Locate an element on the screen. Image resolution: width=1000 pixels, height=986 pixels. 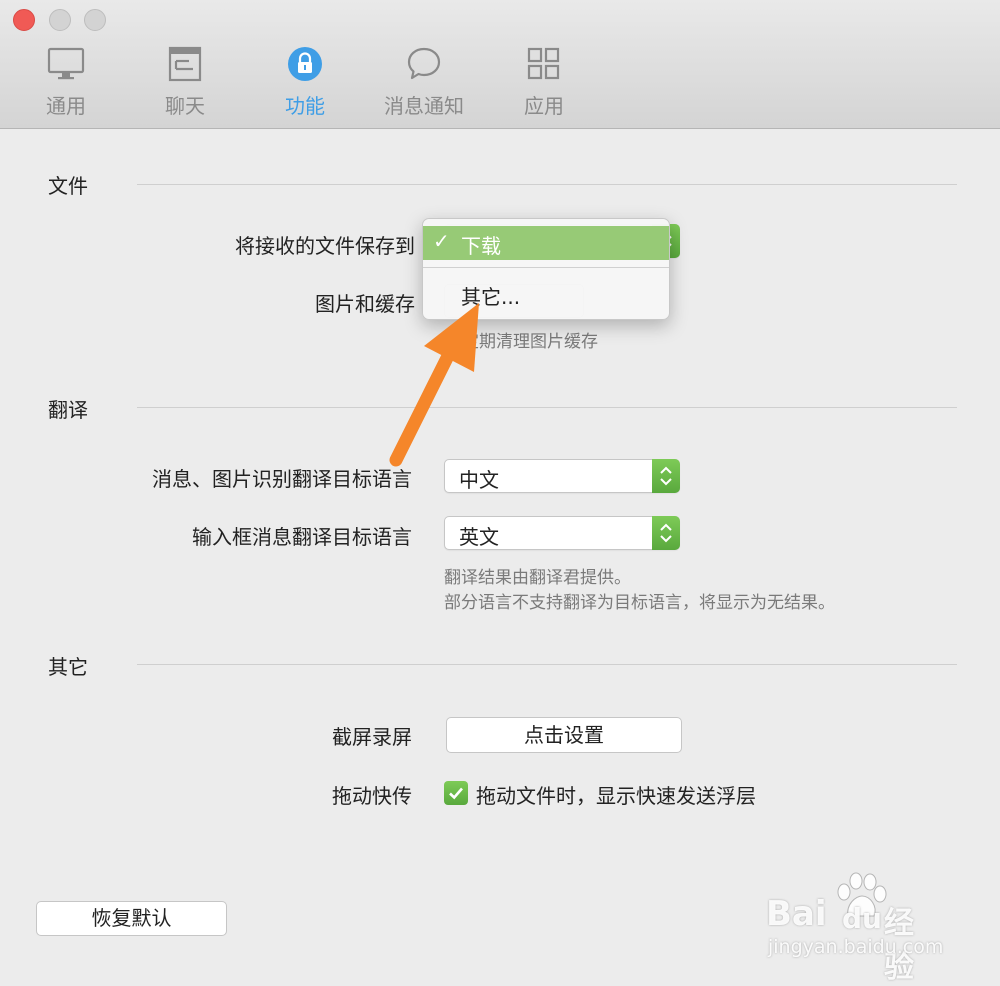
tab-features: 功能 is located at coordinates (305, 81).